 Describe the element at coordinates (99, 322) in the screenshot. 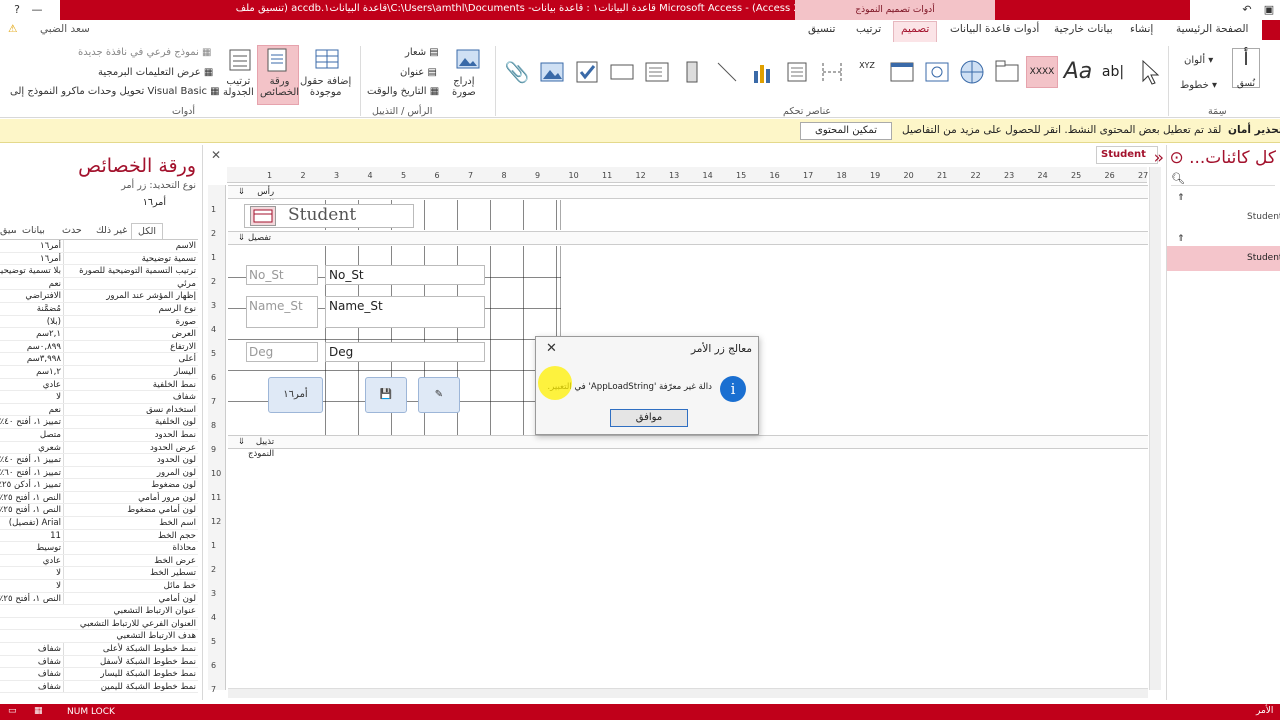

I see `property-row: صورة (بلا)` at that location.